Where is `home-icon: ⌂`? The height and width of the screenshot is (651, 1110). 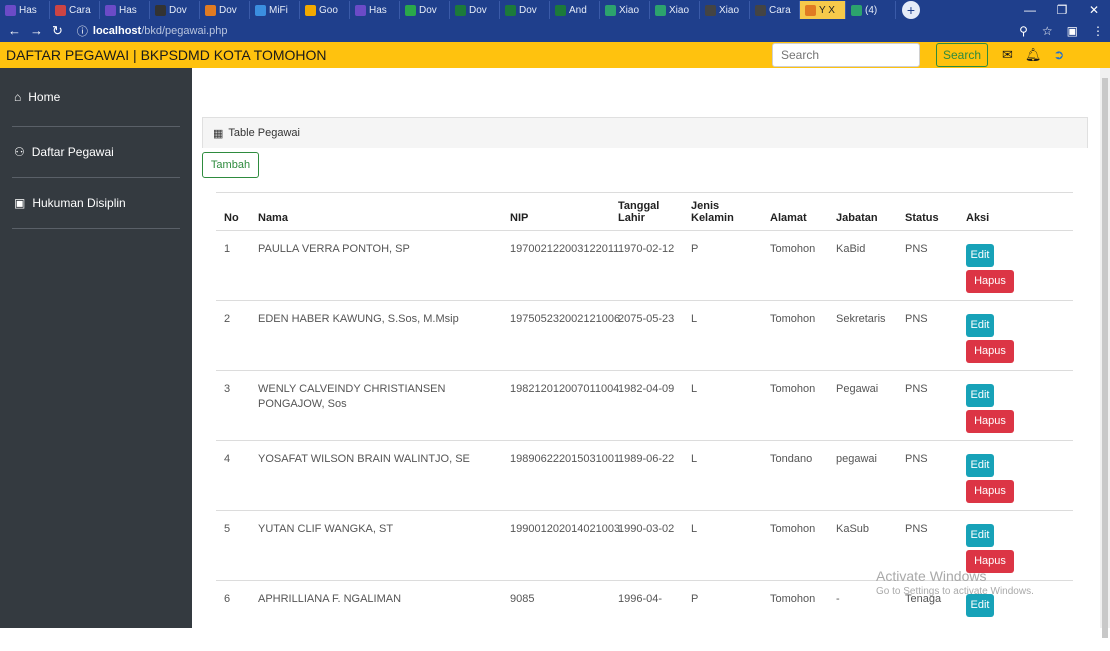 home-icon: ⌂ is located at coordinates (18, 97).